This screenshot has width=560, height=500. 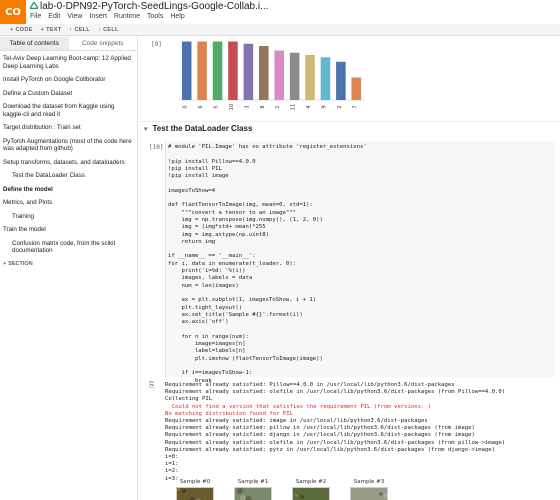 What do you see at coordinates (311, 489) in the screenshot?
I see `sample-image: Sample #2` at bounding box center [311, 489].